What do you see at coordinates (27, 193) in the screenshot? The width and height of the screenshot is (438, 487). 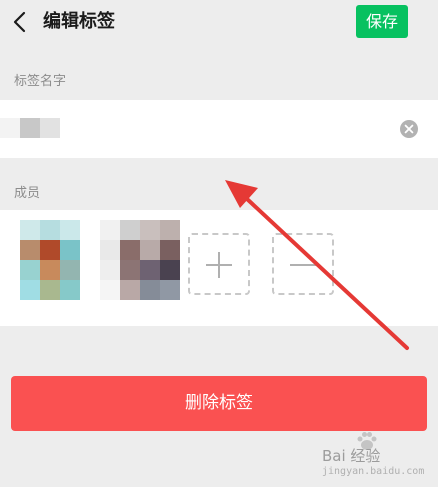 I see `members-section-label: 成员` at bounding box center [27, 193].